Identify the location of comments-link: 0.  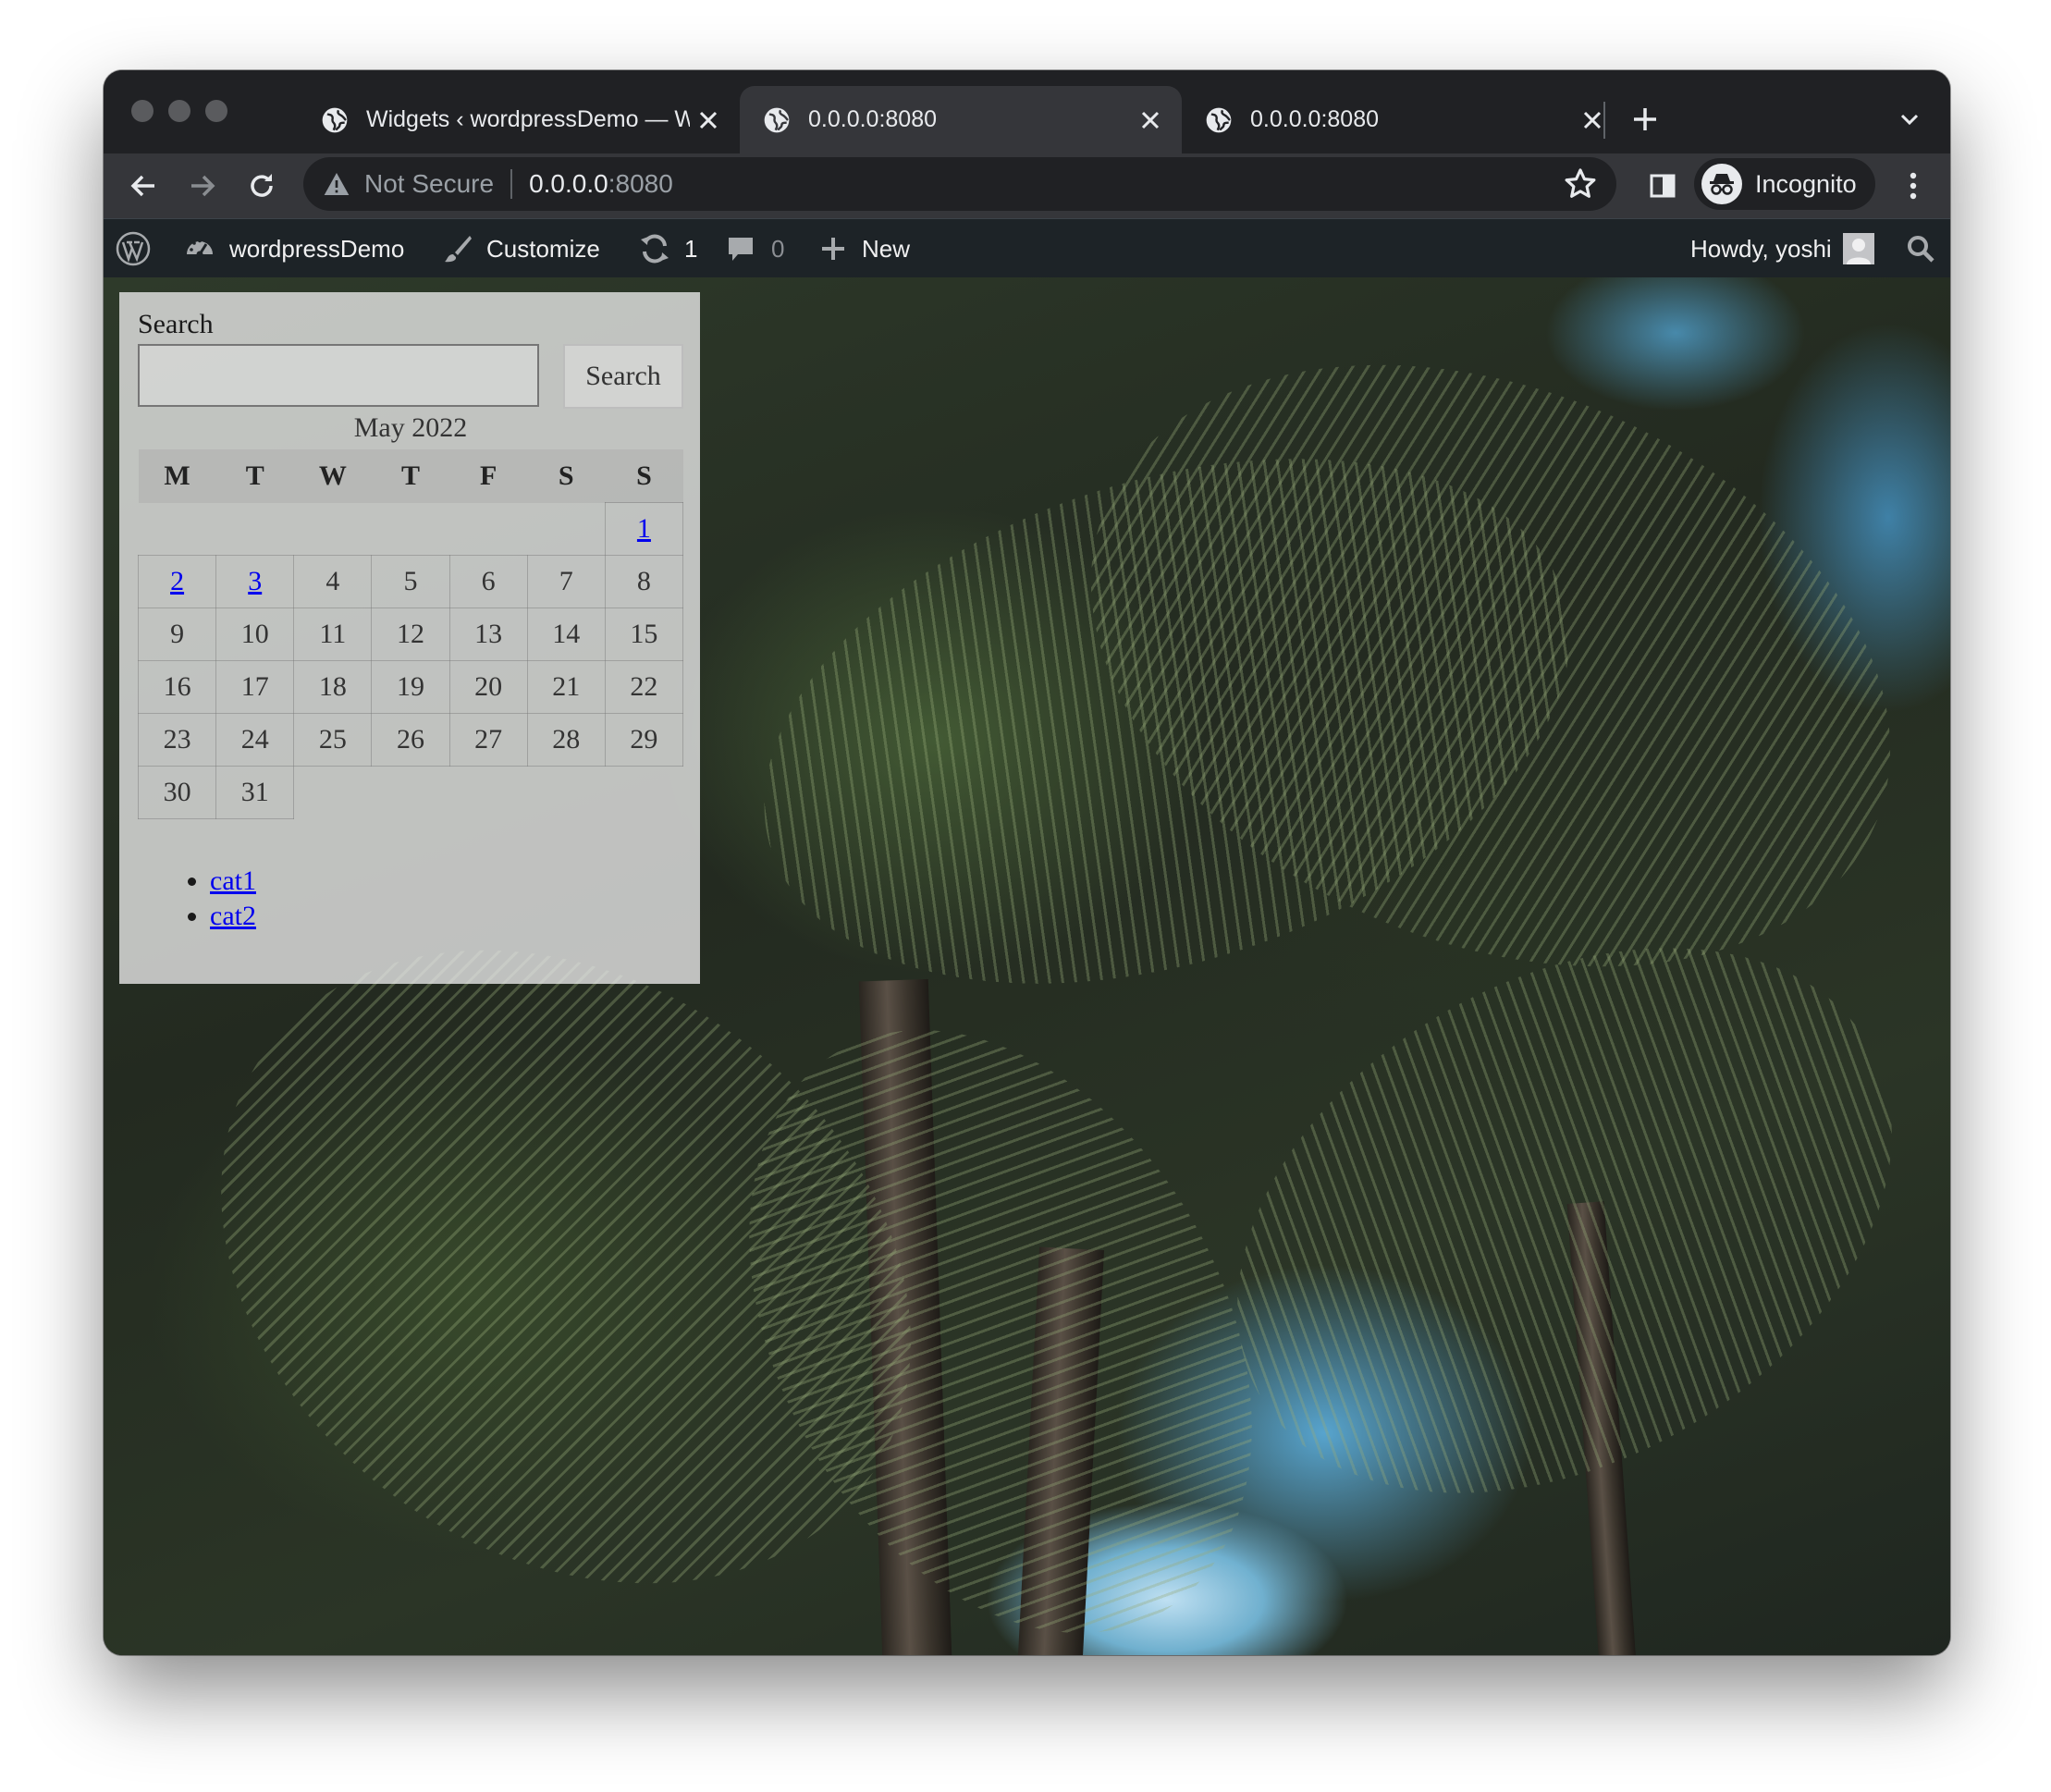
(754, 248).